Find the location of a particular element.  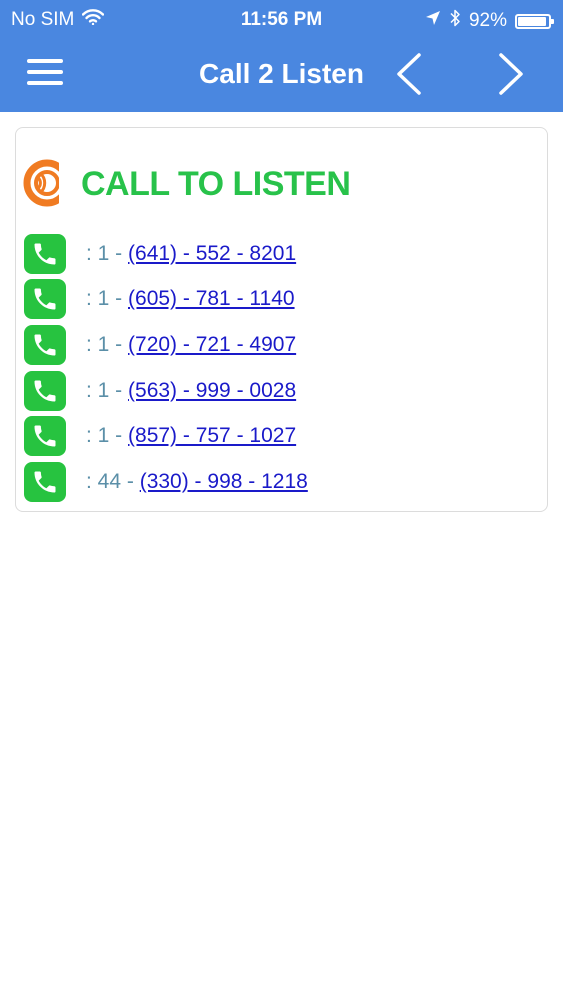

battery-fill is located at coordinates (532, 21).